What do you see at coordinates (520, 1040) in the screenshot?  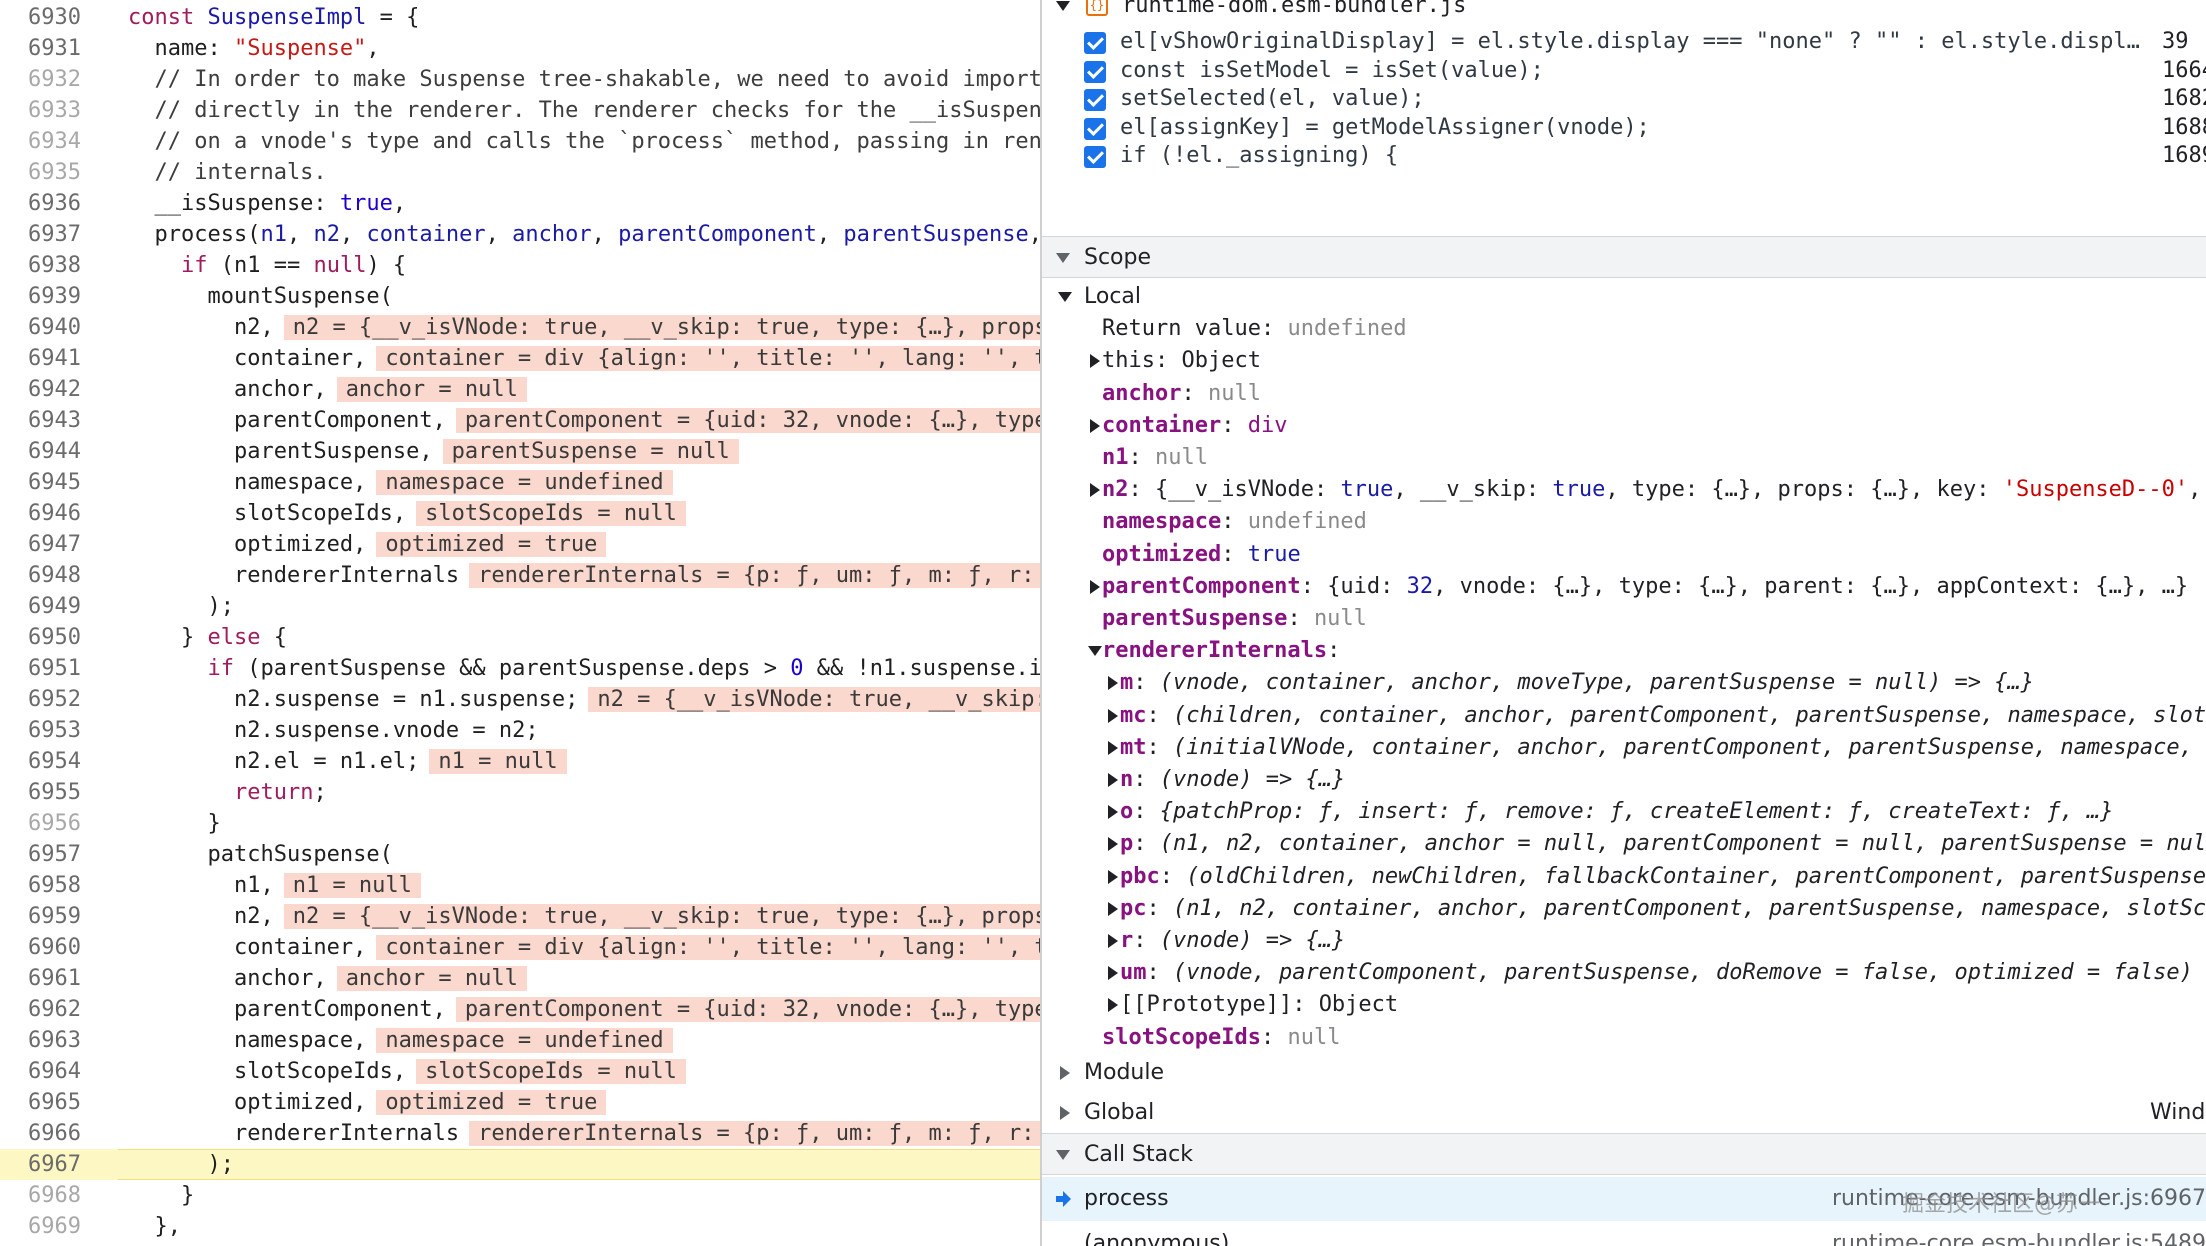 I see `code-line: 6963 namespace, namespace = undefined` at bounding box center [520, 1040].